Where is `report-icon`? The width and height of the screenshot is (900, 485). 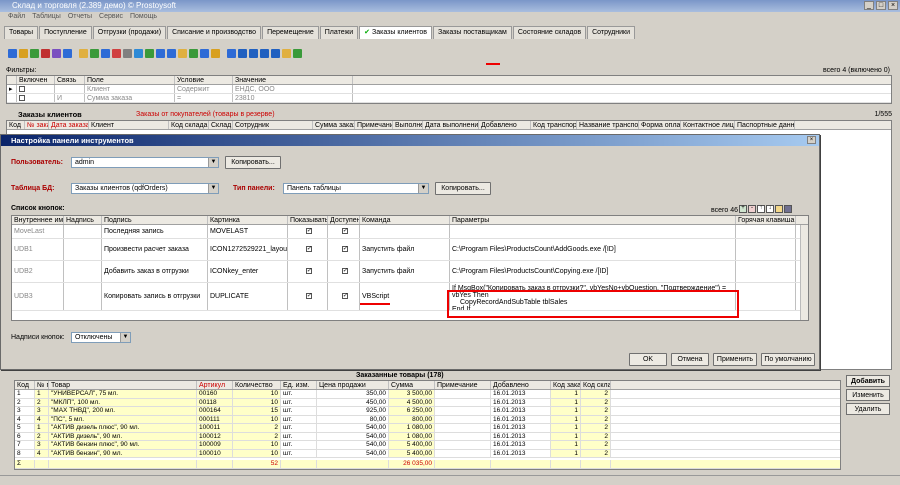 report-icon is located at coordinates (182, 53).